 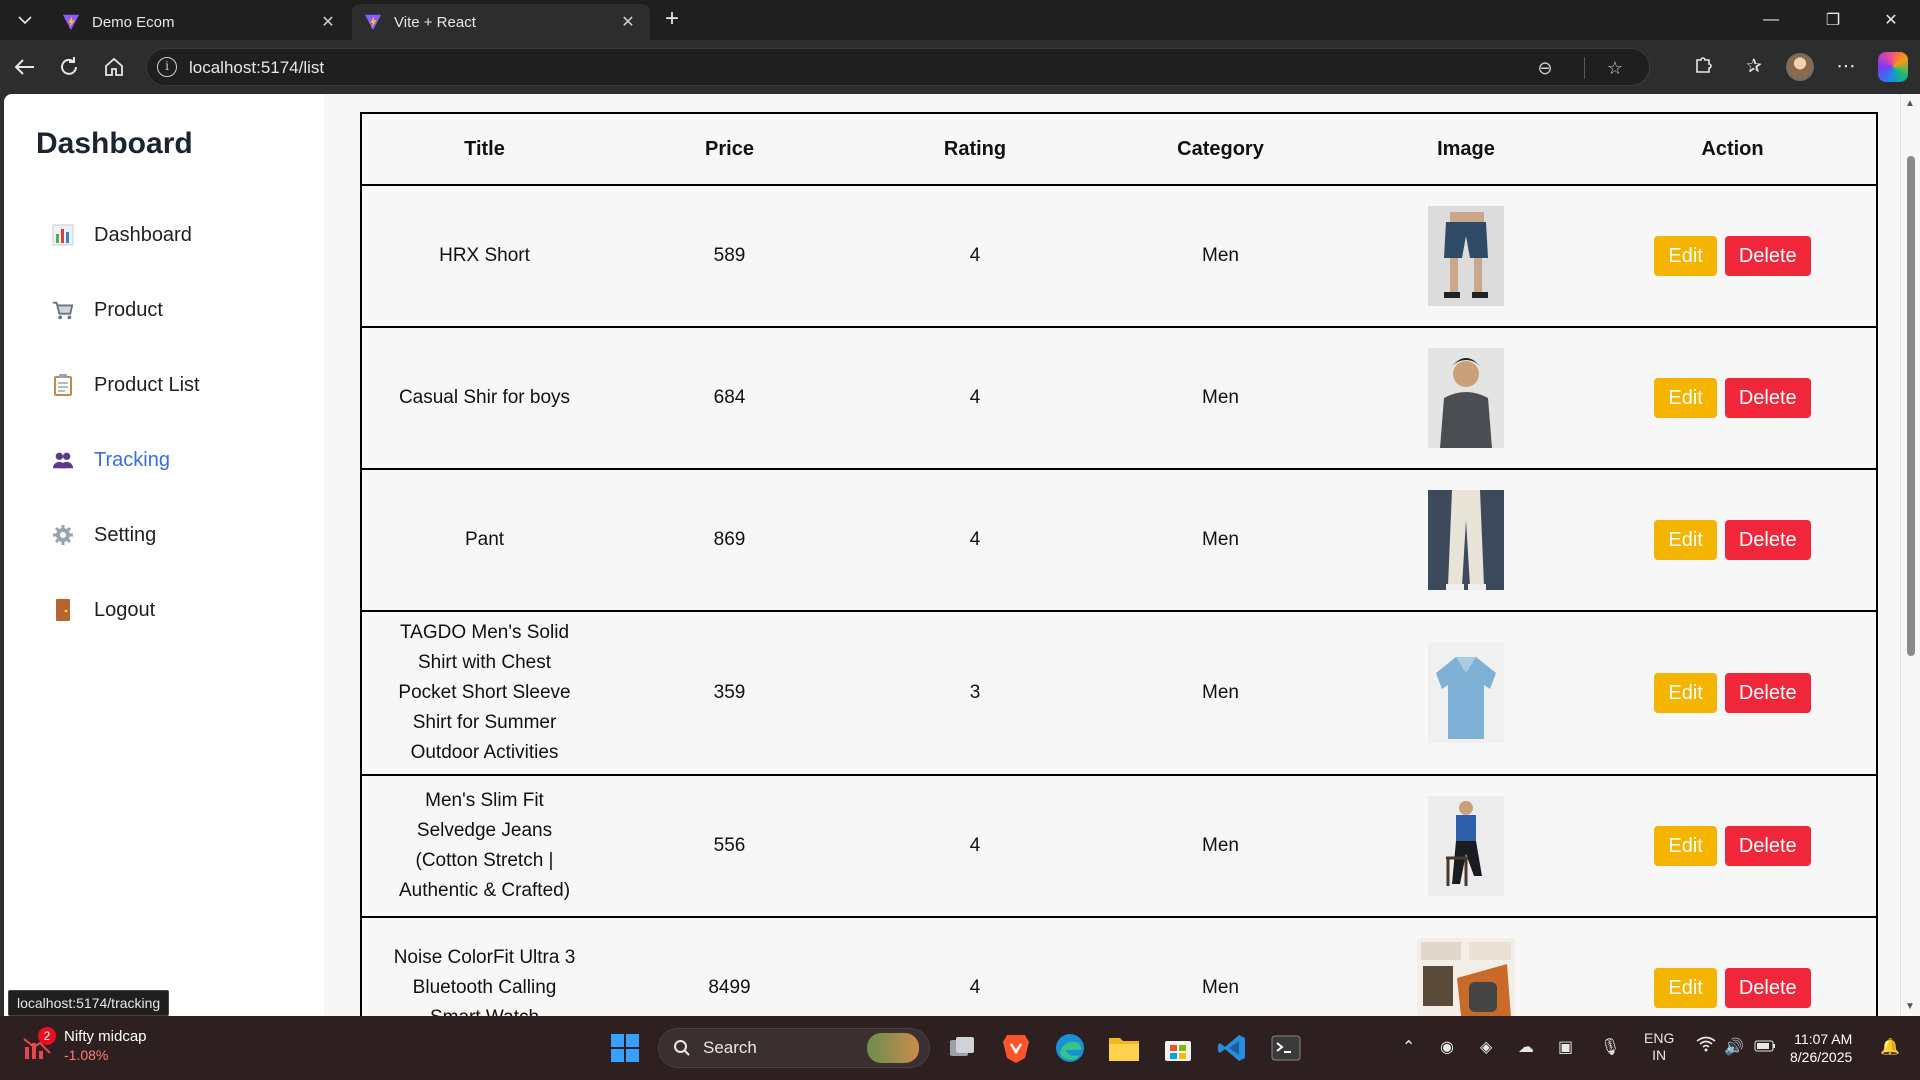 What do you see at coordinates (1891, 20) in the screenshot?
I see `window-close-icon: ✕` at bounding box center [1891, 20].